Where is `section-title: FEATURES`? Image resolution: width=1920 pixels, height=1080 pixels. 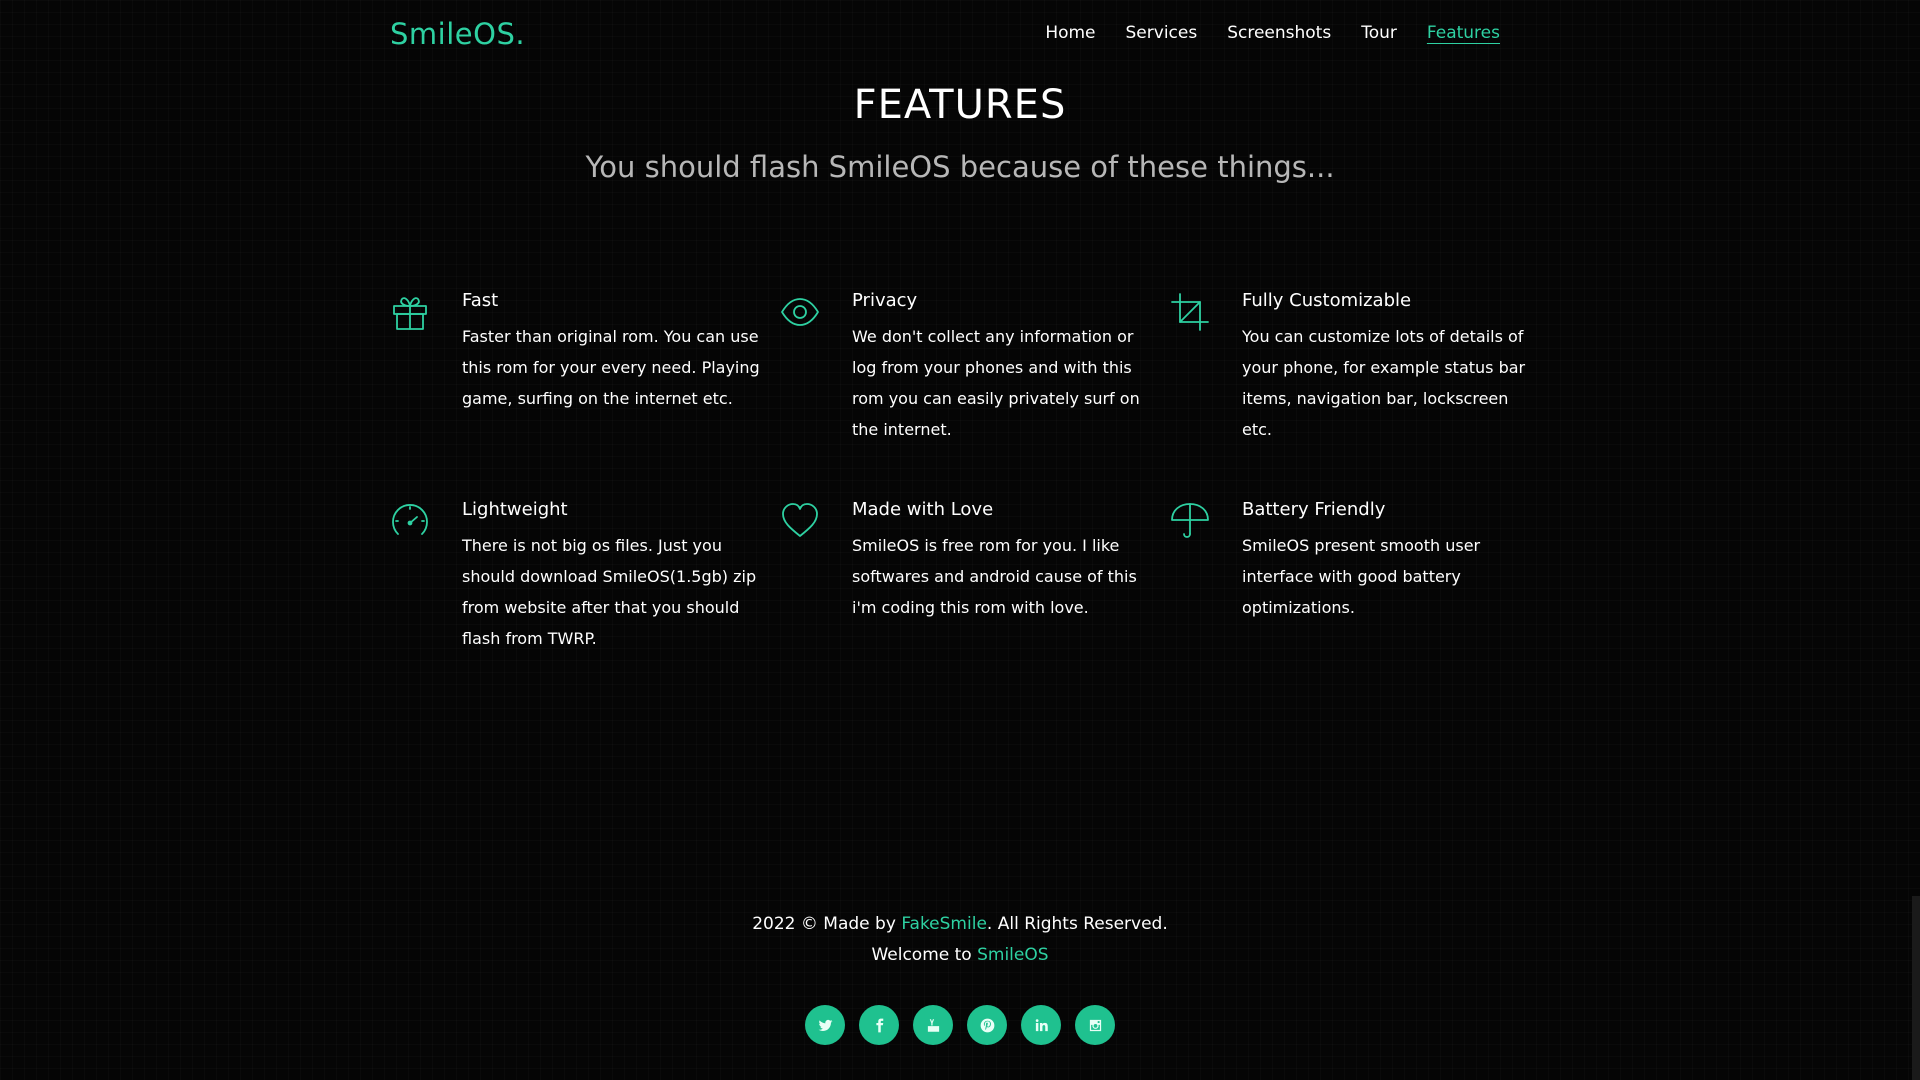
section-title: FEATURES is located at coordinates (960, 105).